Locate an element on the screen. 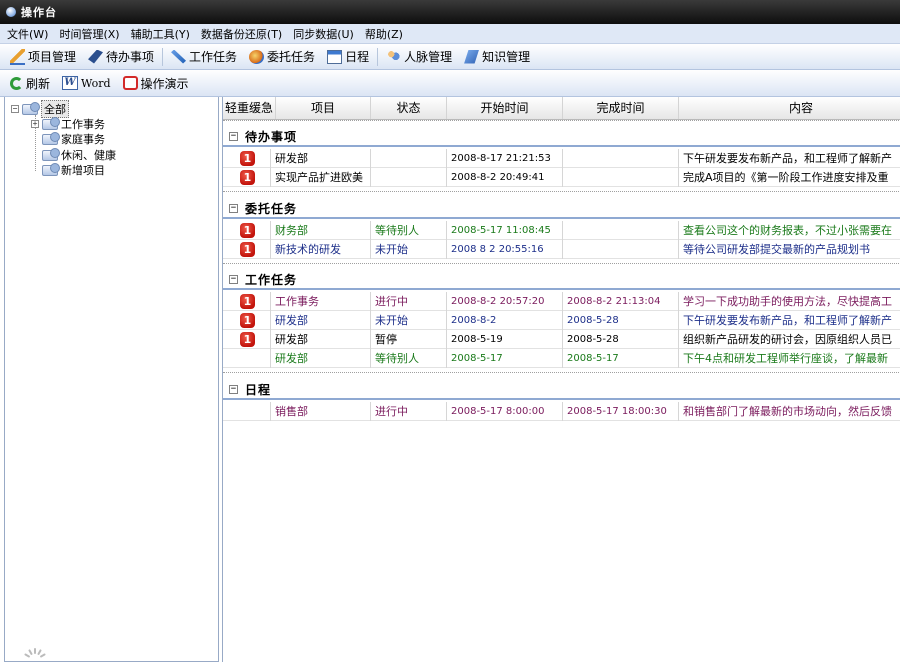 The image size is (900, 662). tree-item-label: 家庭事务 is located at coordinates (83, 139).